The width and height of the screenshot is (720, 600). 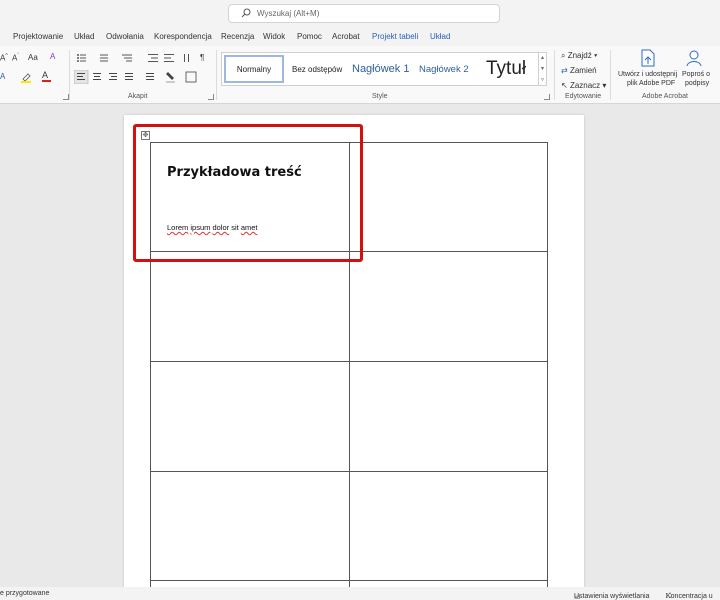 What do you see at coordinates (309, 36) in the screenshot?
I see `tab-pomoc: Pomoc` at bounding box center [309, 36].